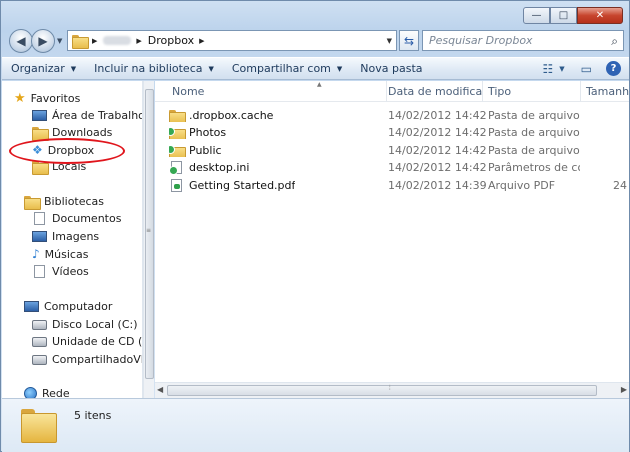  Describe the element at coordinates (97, 115) in the screenshot. I see `sidebar-item-label: Área de Trabalho` at that location.